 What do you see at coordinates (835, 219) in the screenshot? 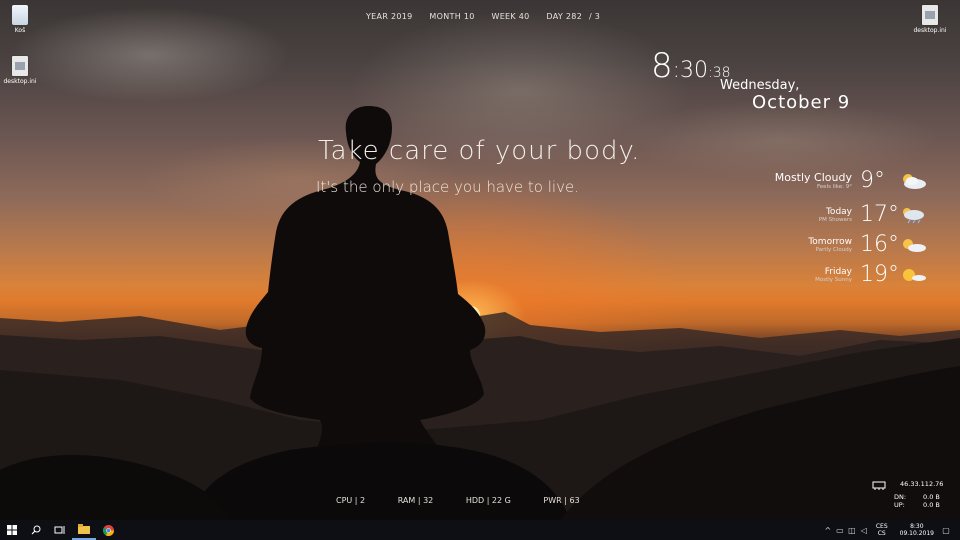
I see `weather-sub: PM Showers` at bounding box center [835, 219].